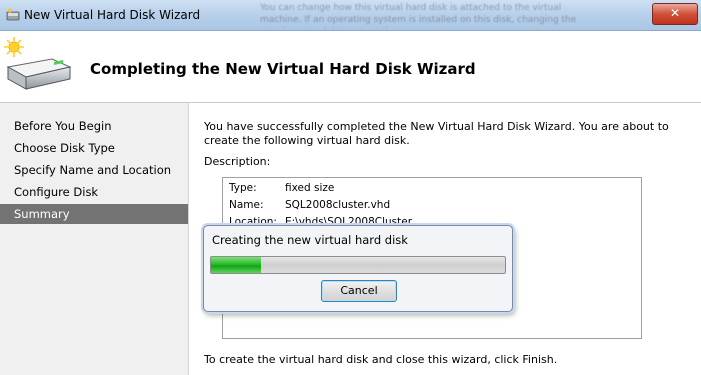 Image resolution: width=701 pixels, height=375 pixels. What do you see at coordinates (310, 240) in the screenshot?
I see `progress-message: Creating the new virtual hard disk` at bounding box center [310, 240].